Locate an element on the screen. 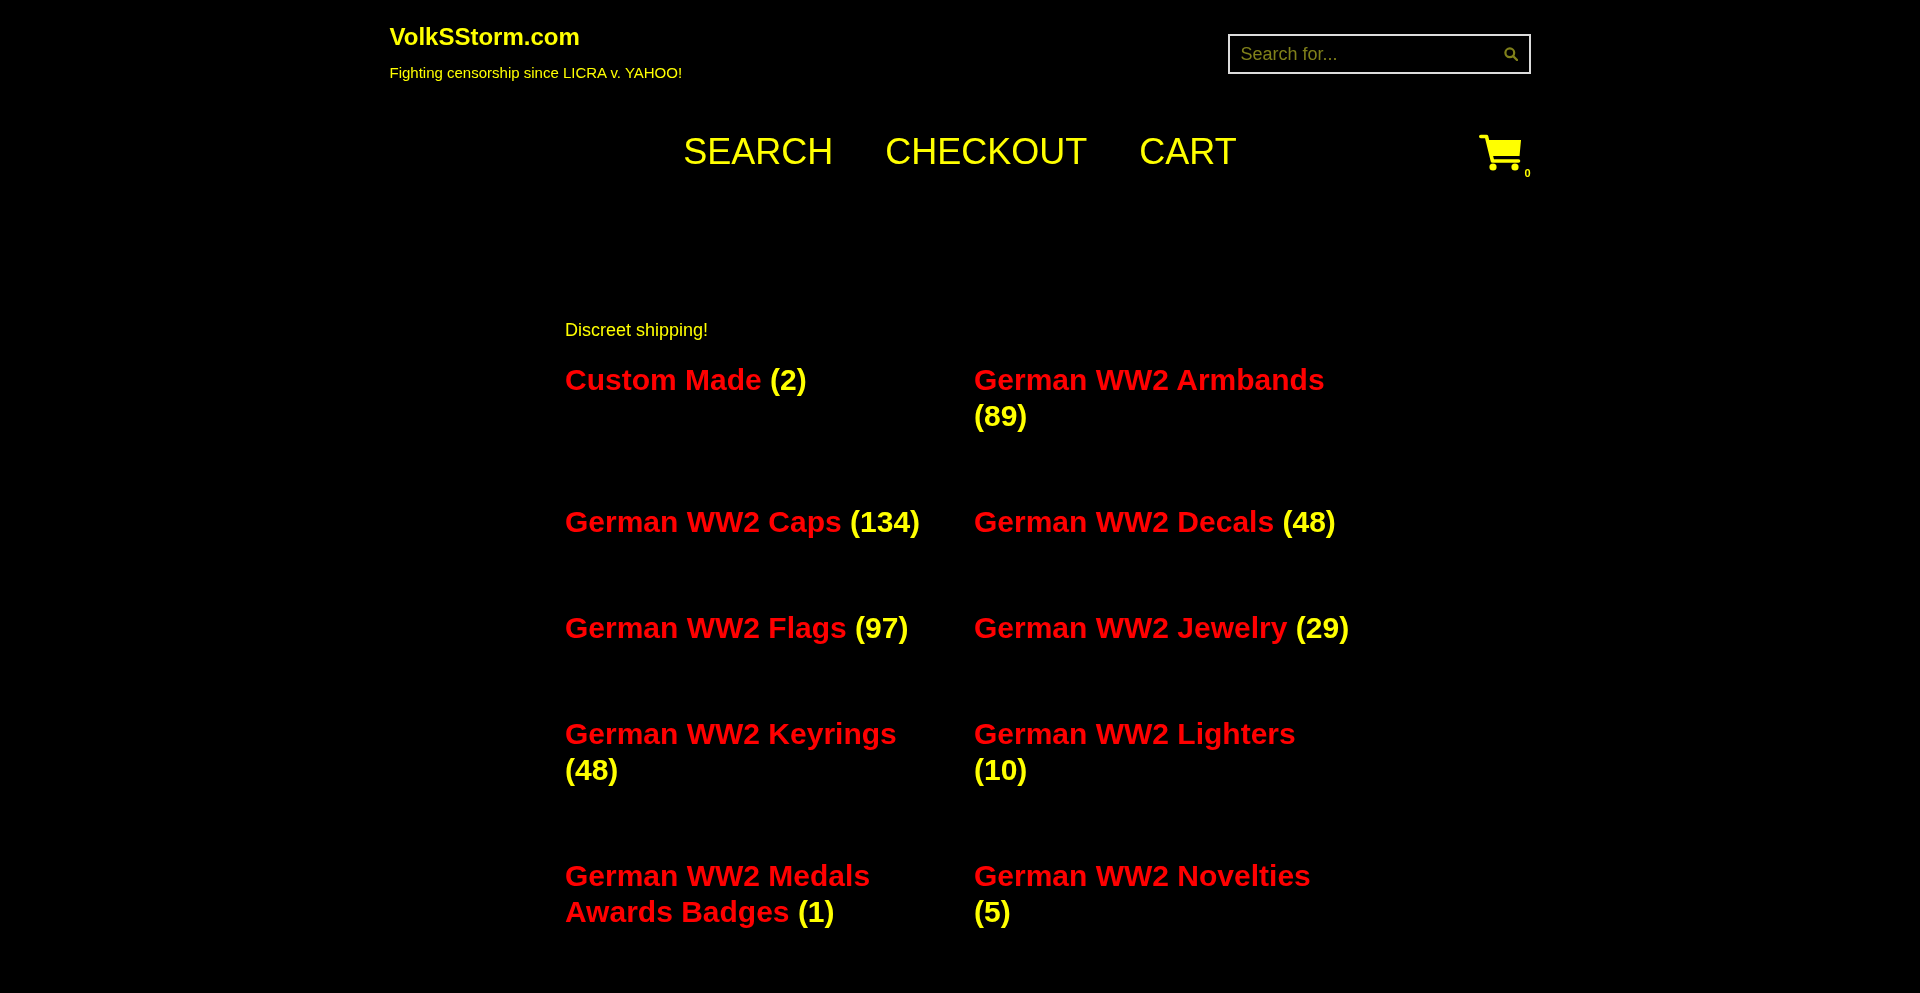 This screenshot has height=993, width=1920. category-link: German WW2 Jewelry (29) is located at coordinates (1162, 628).